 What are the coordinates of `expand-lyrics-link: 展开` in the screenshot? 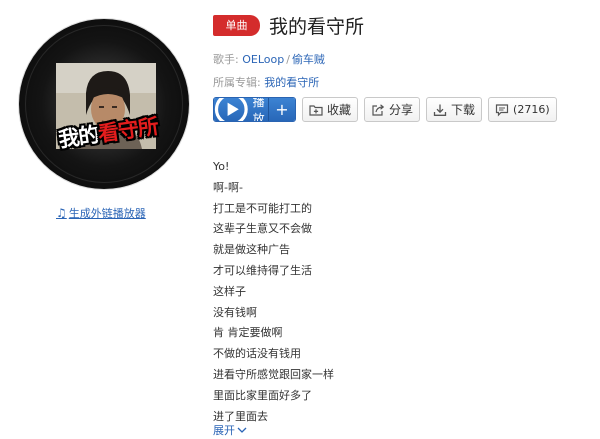 It's located at (230, 430).